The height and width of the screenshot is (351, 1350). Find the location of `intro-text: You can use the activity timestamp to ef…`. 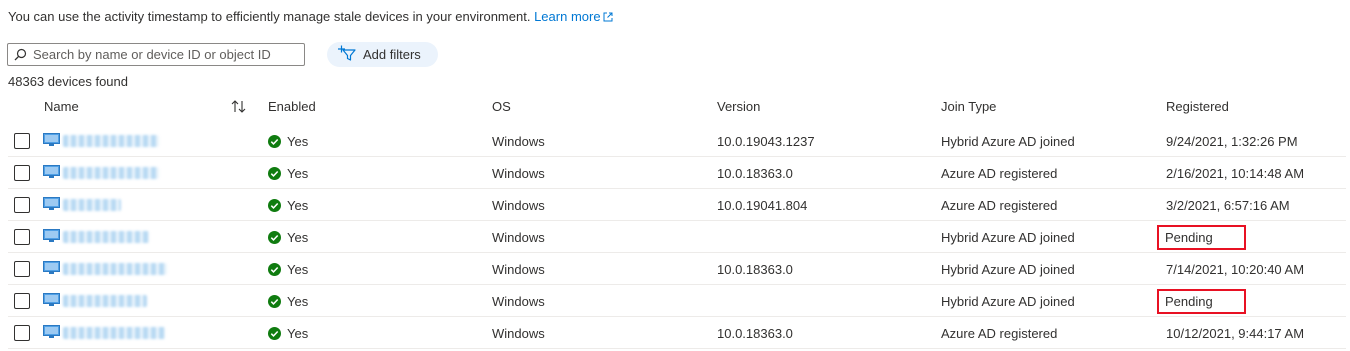

intro-text: You can use the activity timestamp to ef… is located at coordinates (310, 17).